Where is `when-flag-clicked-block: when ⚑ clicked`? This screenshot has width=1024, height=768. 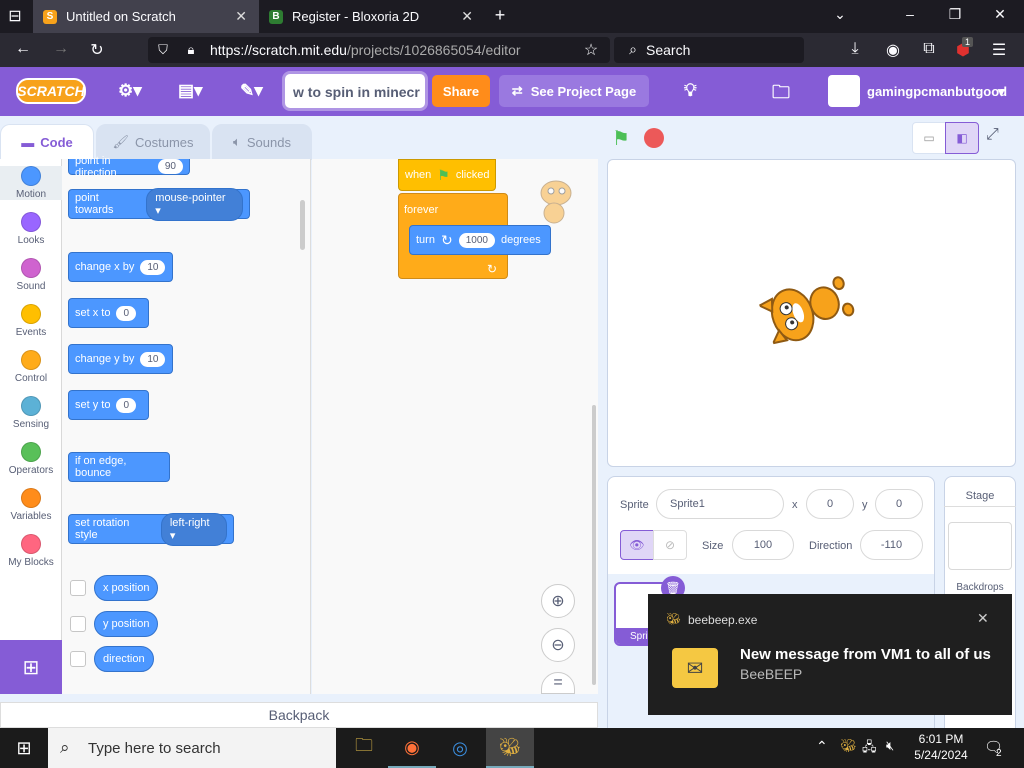
when-flag-clicked-block: when ⚑ clicked is located at coordinates (447, 175).